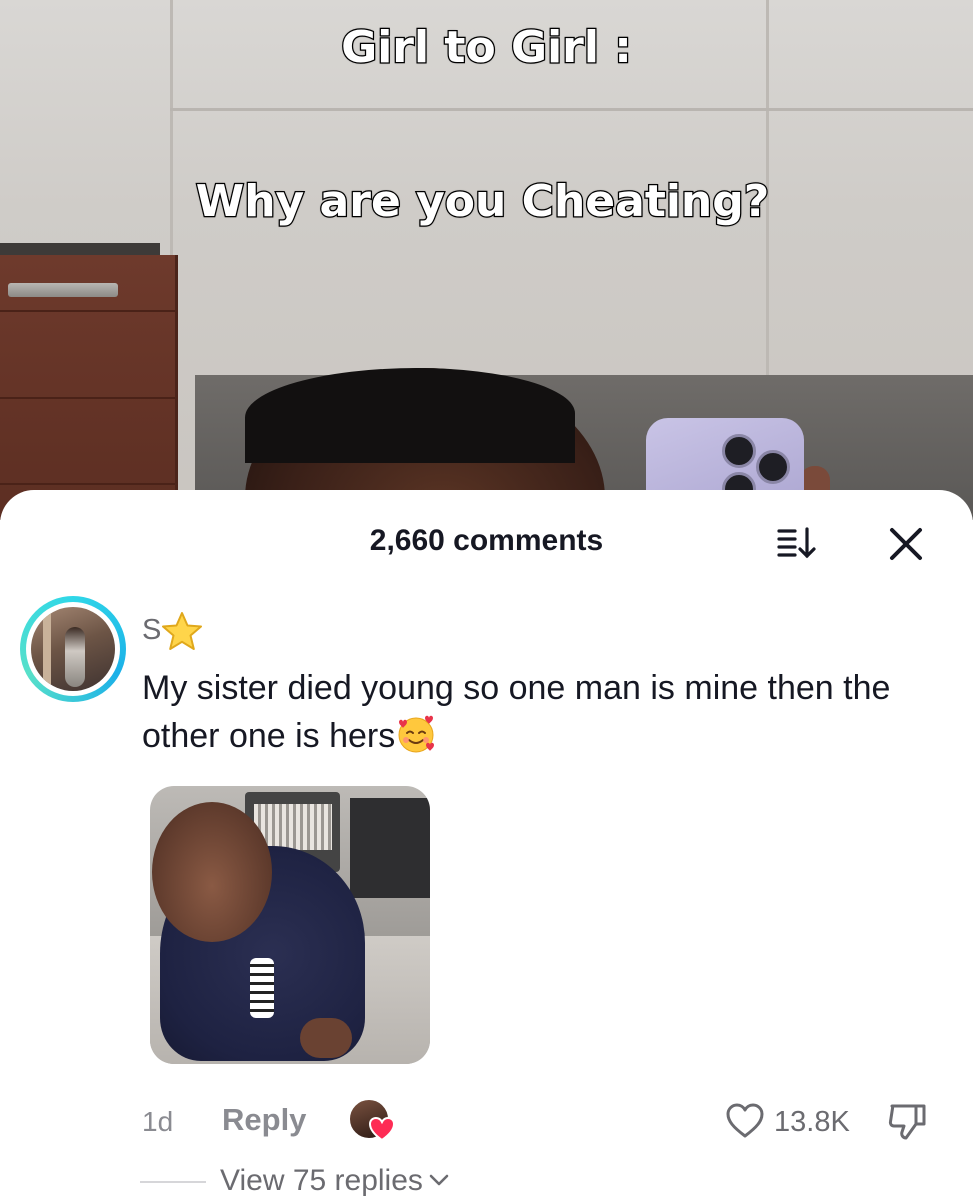 The image size is (973, 1202). What do you see at coordinates (798, 543) in the screenshot?
I see `sort-icon` at bounding box center [798, 543].